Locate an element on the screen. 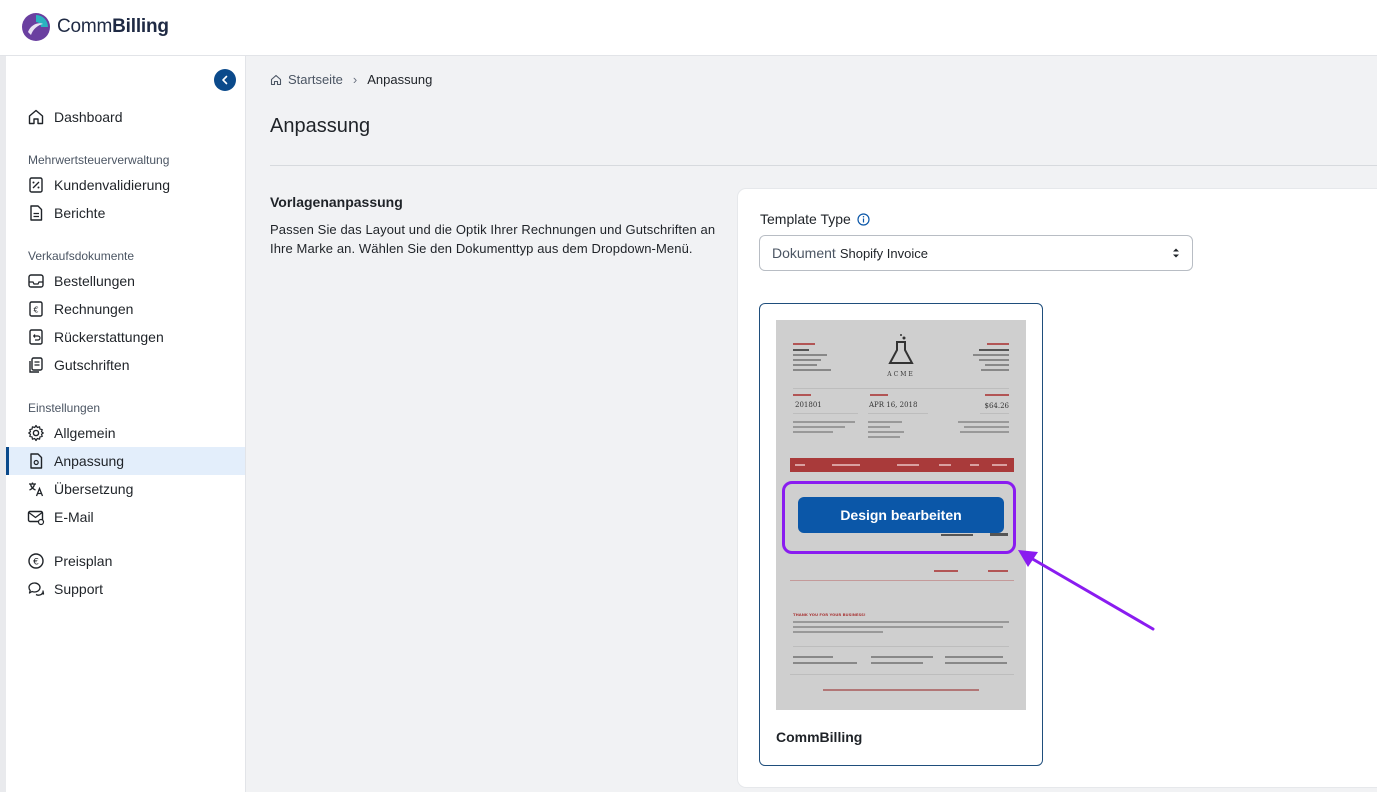 The width and height of the screenshot is (1377, 792). page-title: Anpassung is located at coordinates (320, 126).